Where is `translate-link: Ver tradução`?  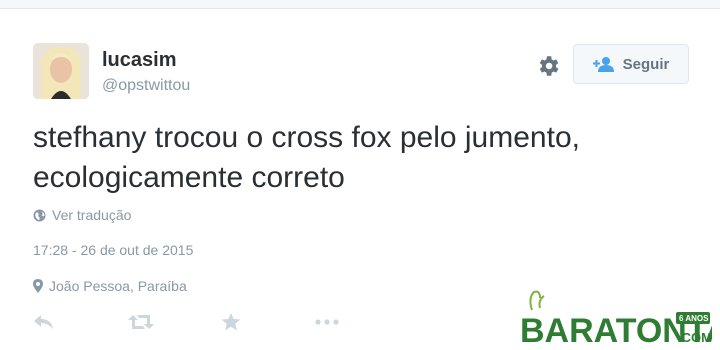
translate-link: Ver tradução is located at coordinates (82, 215).